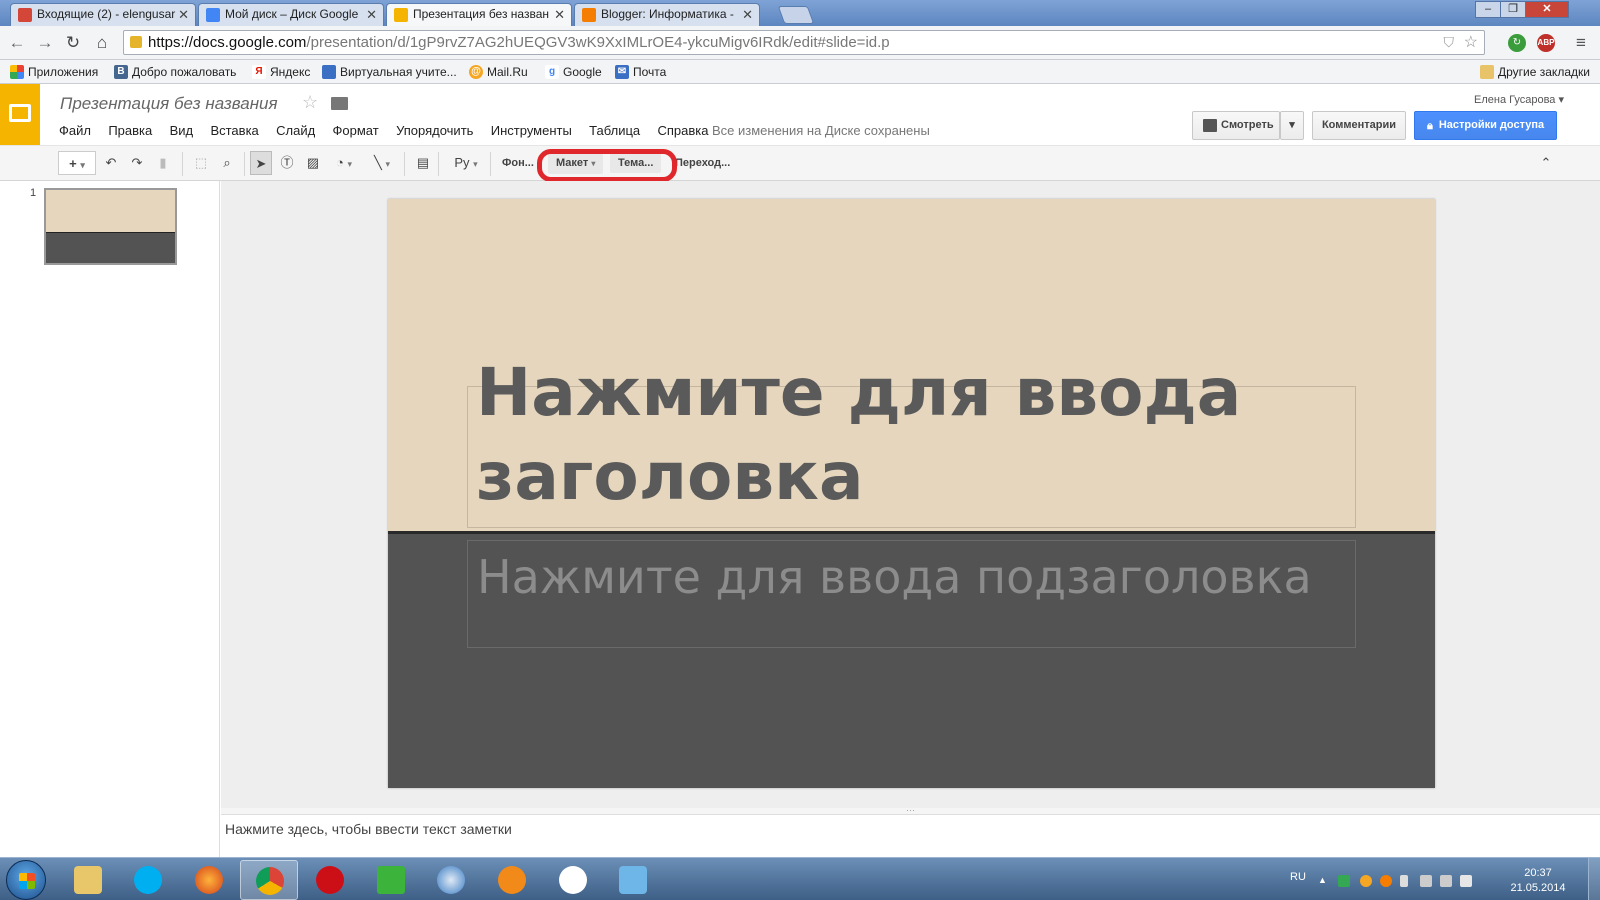  What do you see at coordinates (1247, 125) in the screenshot?
I see `present-label: Смотреть` at bounding box center [1247, 125].